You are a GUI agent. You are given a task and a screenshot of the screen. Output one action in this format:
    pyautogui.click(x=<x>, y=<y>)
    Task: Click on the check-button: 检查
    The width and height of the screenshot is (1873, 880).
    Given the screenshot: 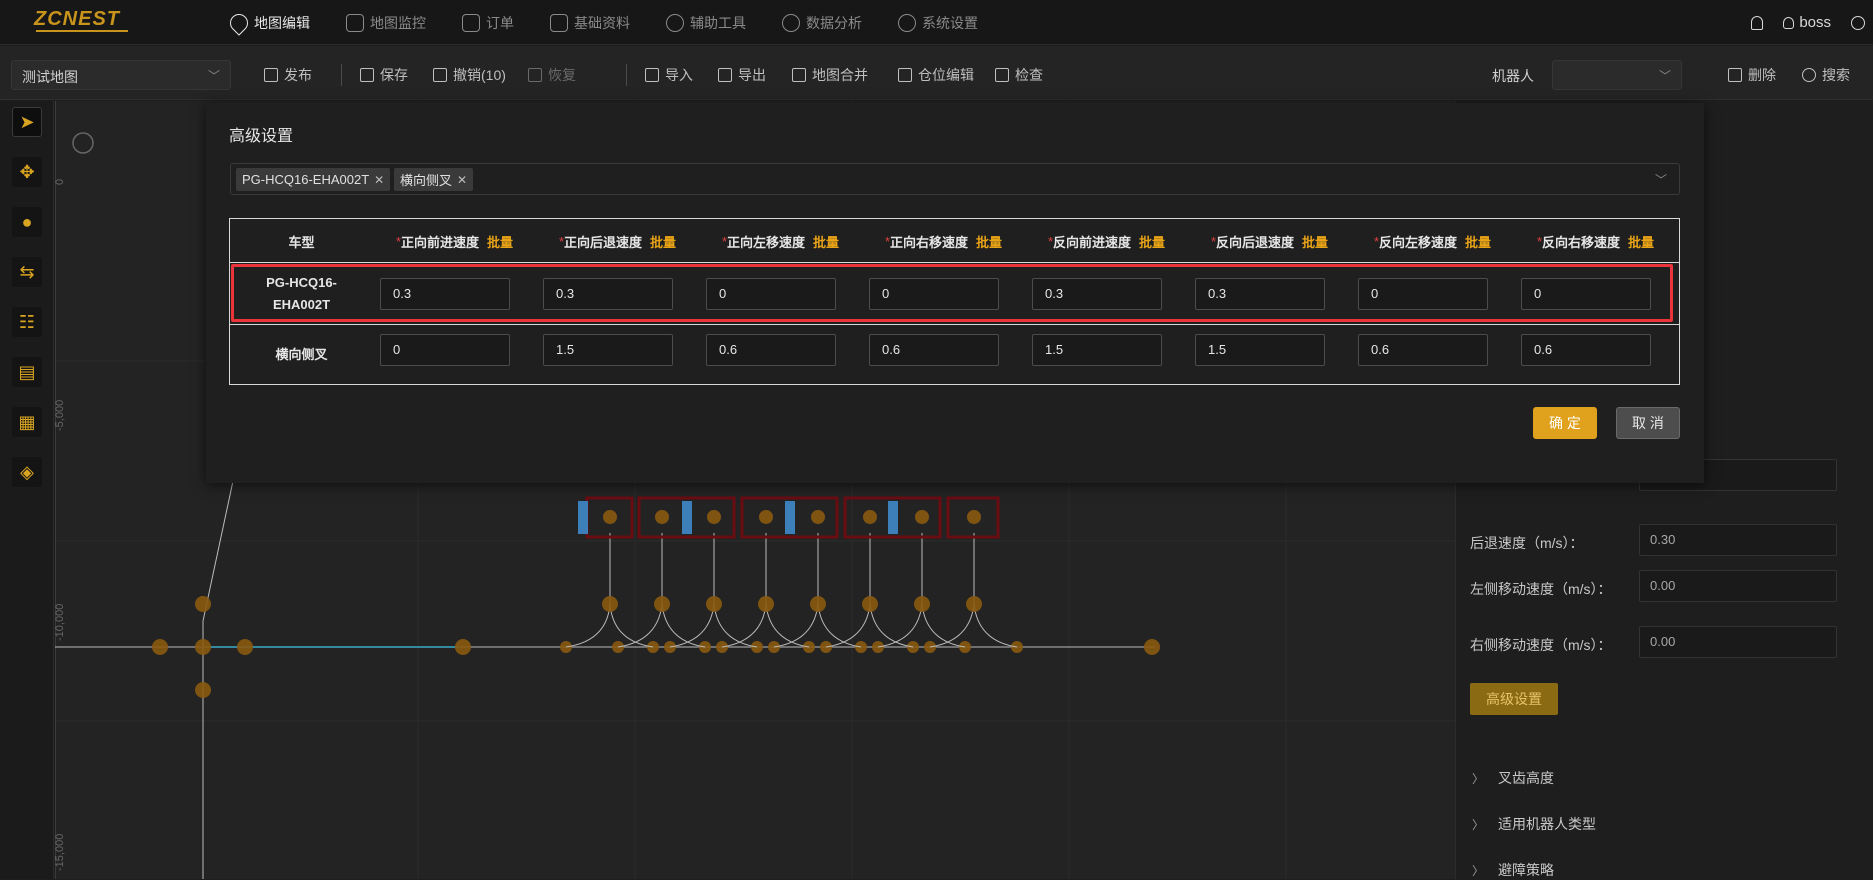 What is the action you would take?
    pyautogui.click(x=1019, y=75)
    